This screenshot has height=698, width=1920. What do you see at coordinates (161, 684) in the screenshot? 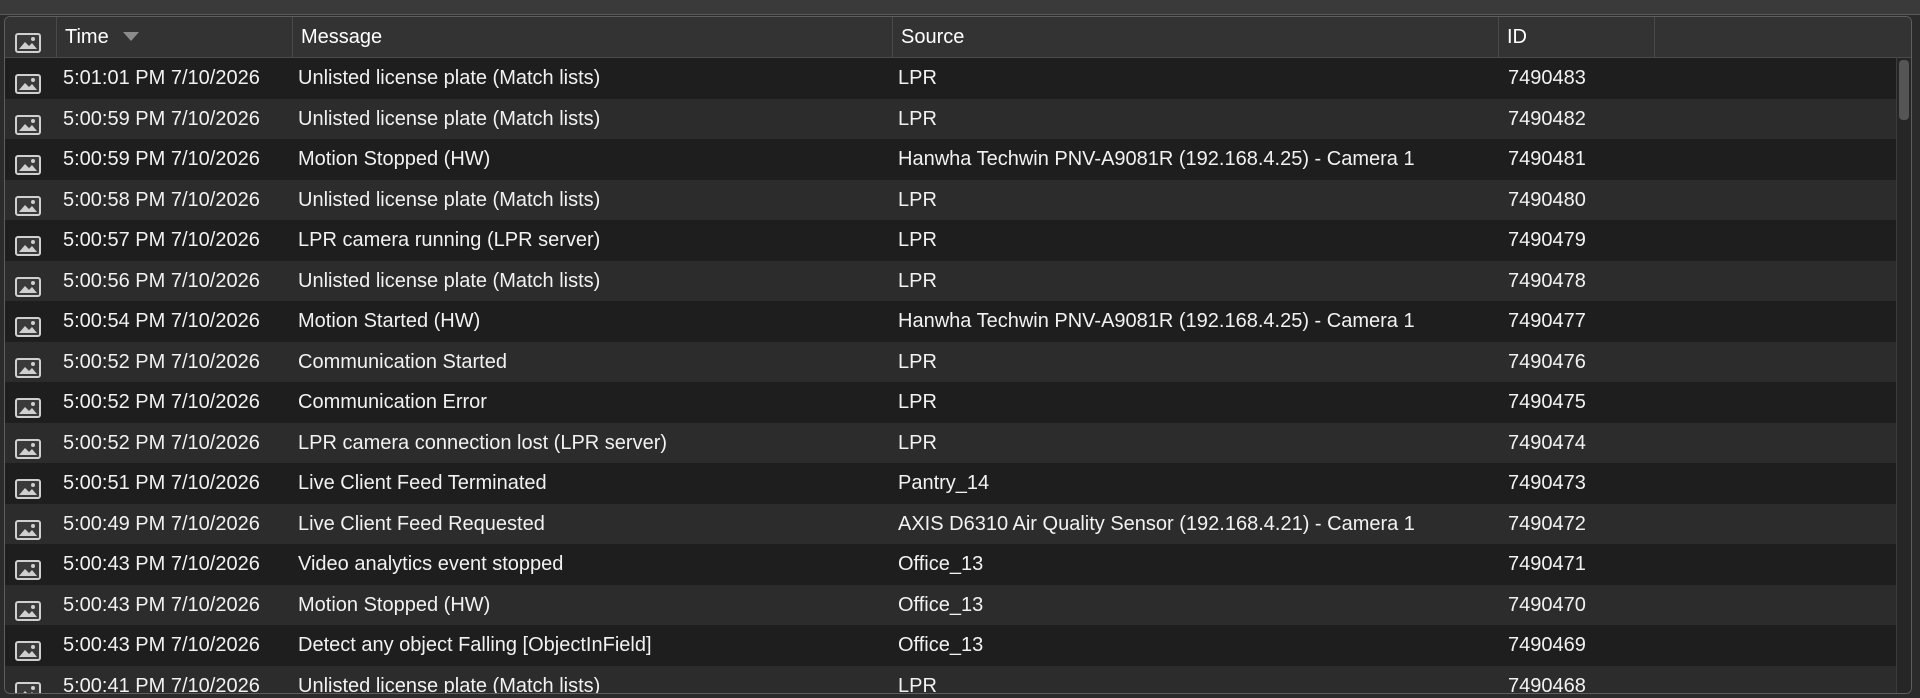
I see `row-time: 5:00:41 PM 7/10/2026` at bounding box center [161, 684].